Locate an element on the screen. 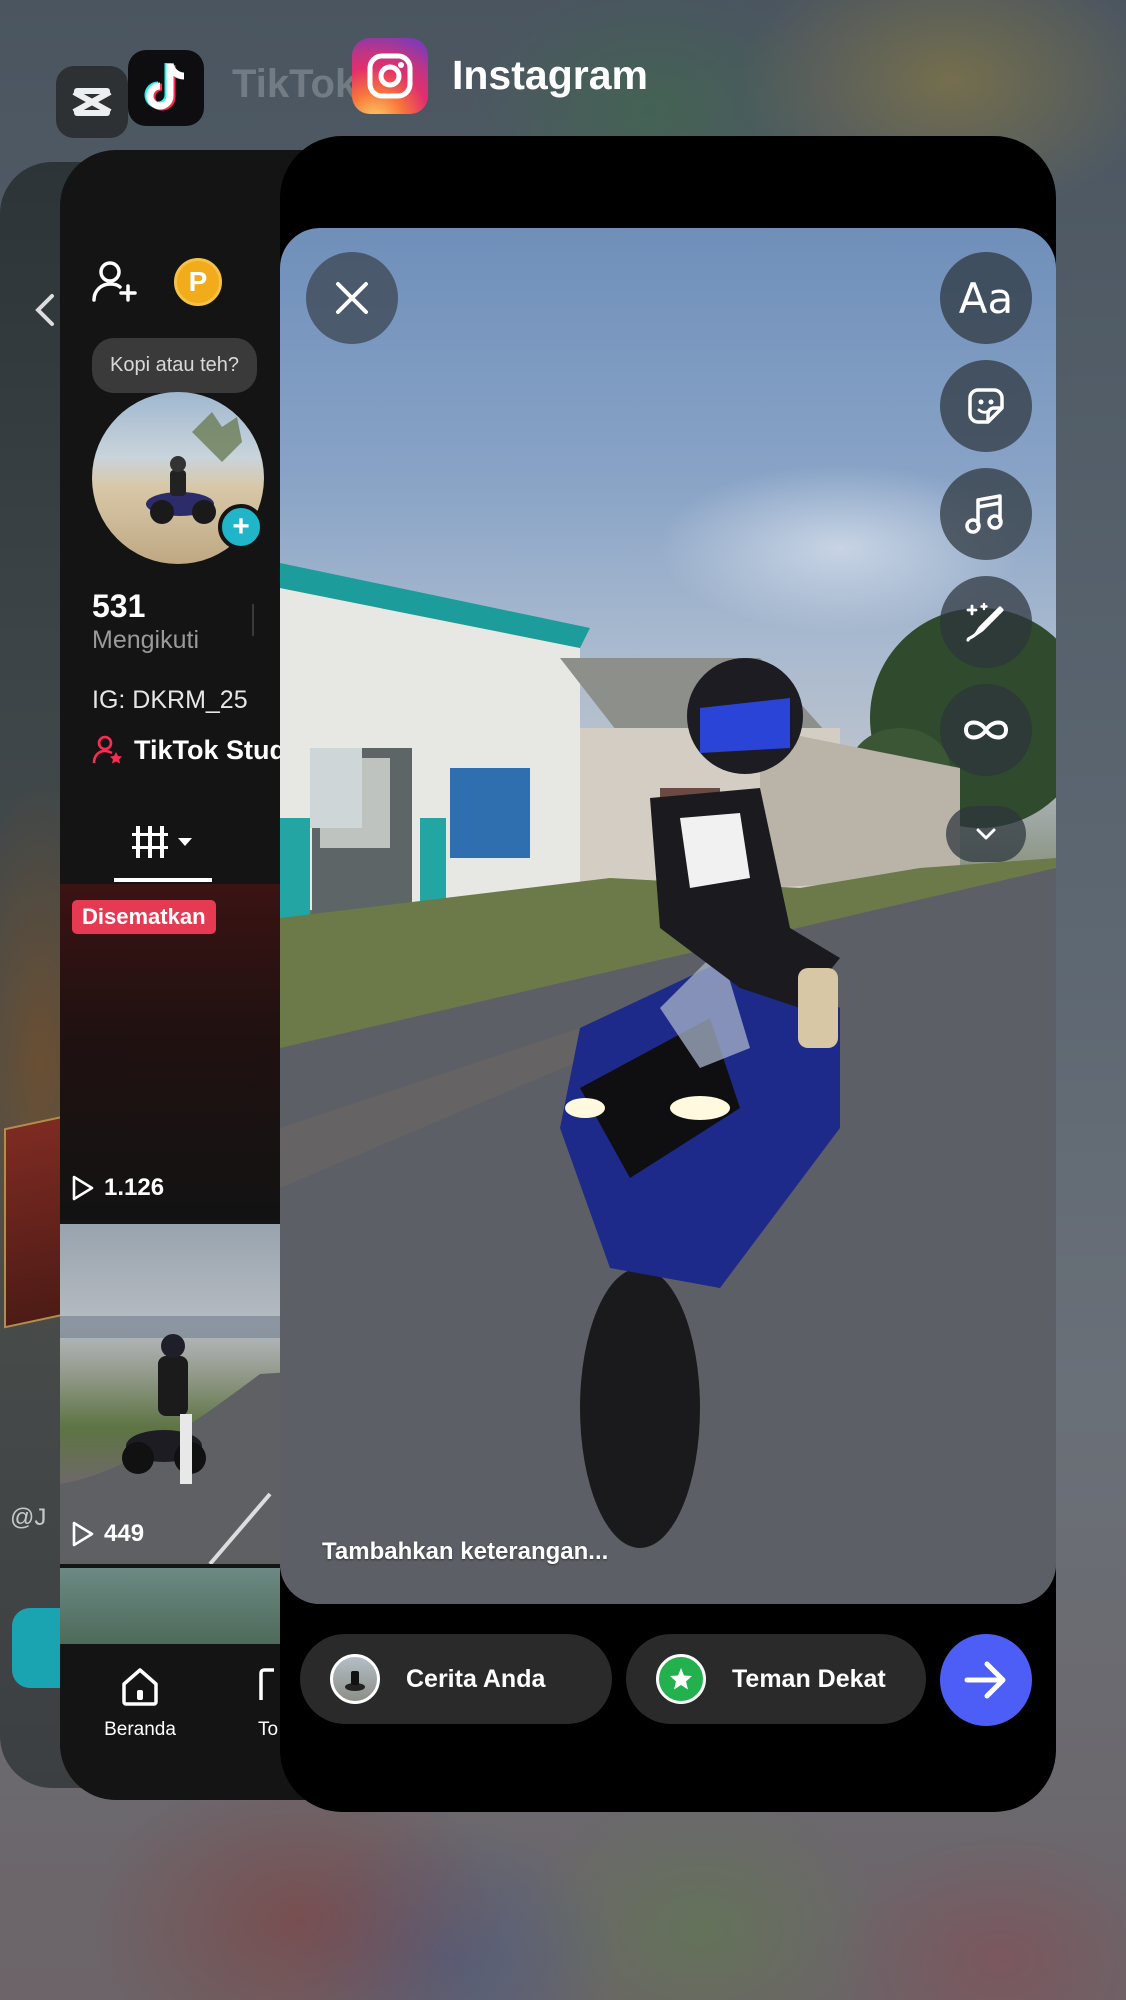 The height and width of the screenshot is (2000, 1126). share-your-story-button: Cerita Anda is located at coordinates (456, 1679).